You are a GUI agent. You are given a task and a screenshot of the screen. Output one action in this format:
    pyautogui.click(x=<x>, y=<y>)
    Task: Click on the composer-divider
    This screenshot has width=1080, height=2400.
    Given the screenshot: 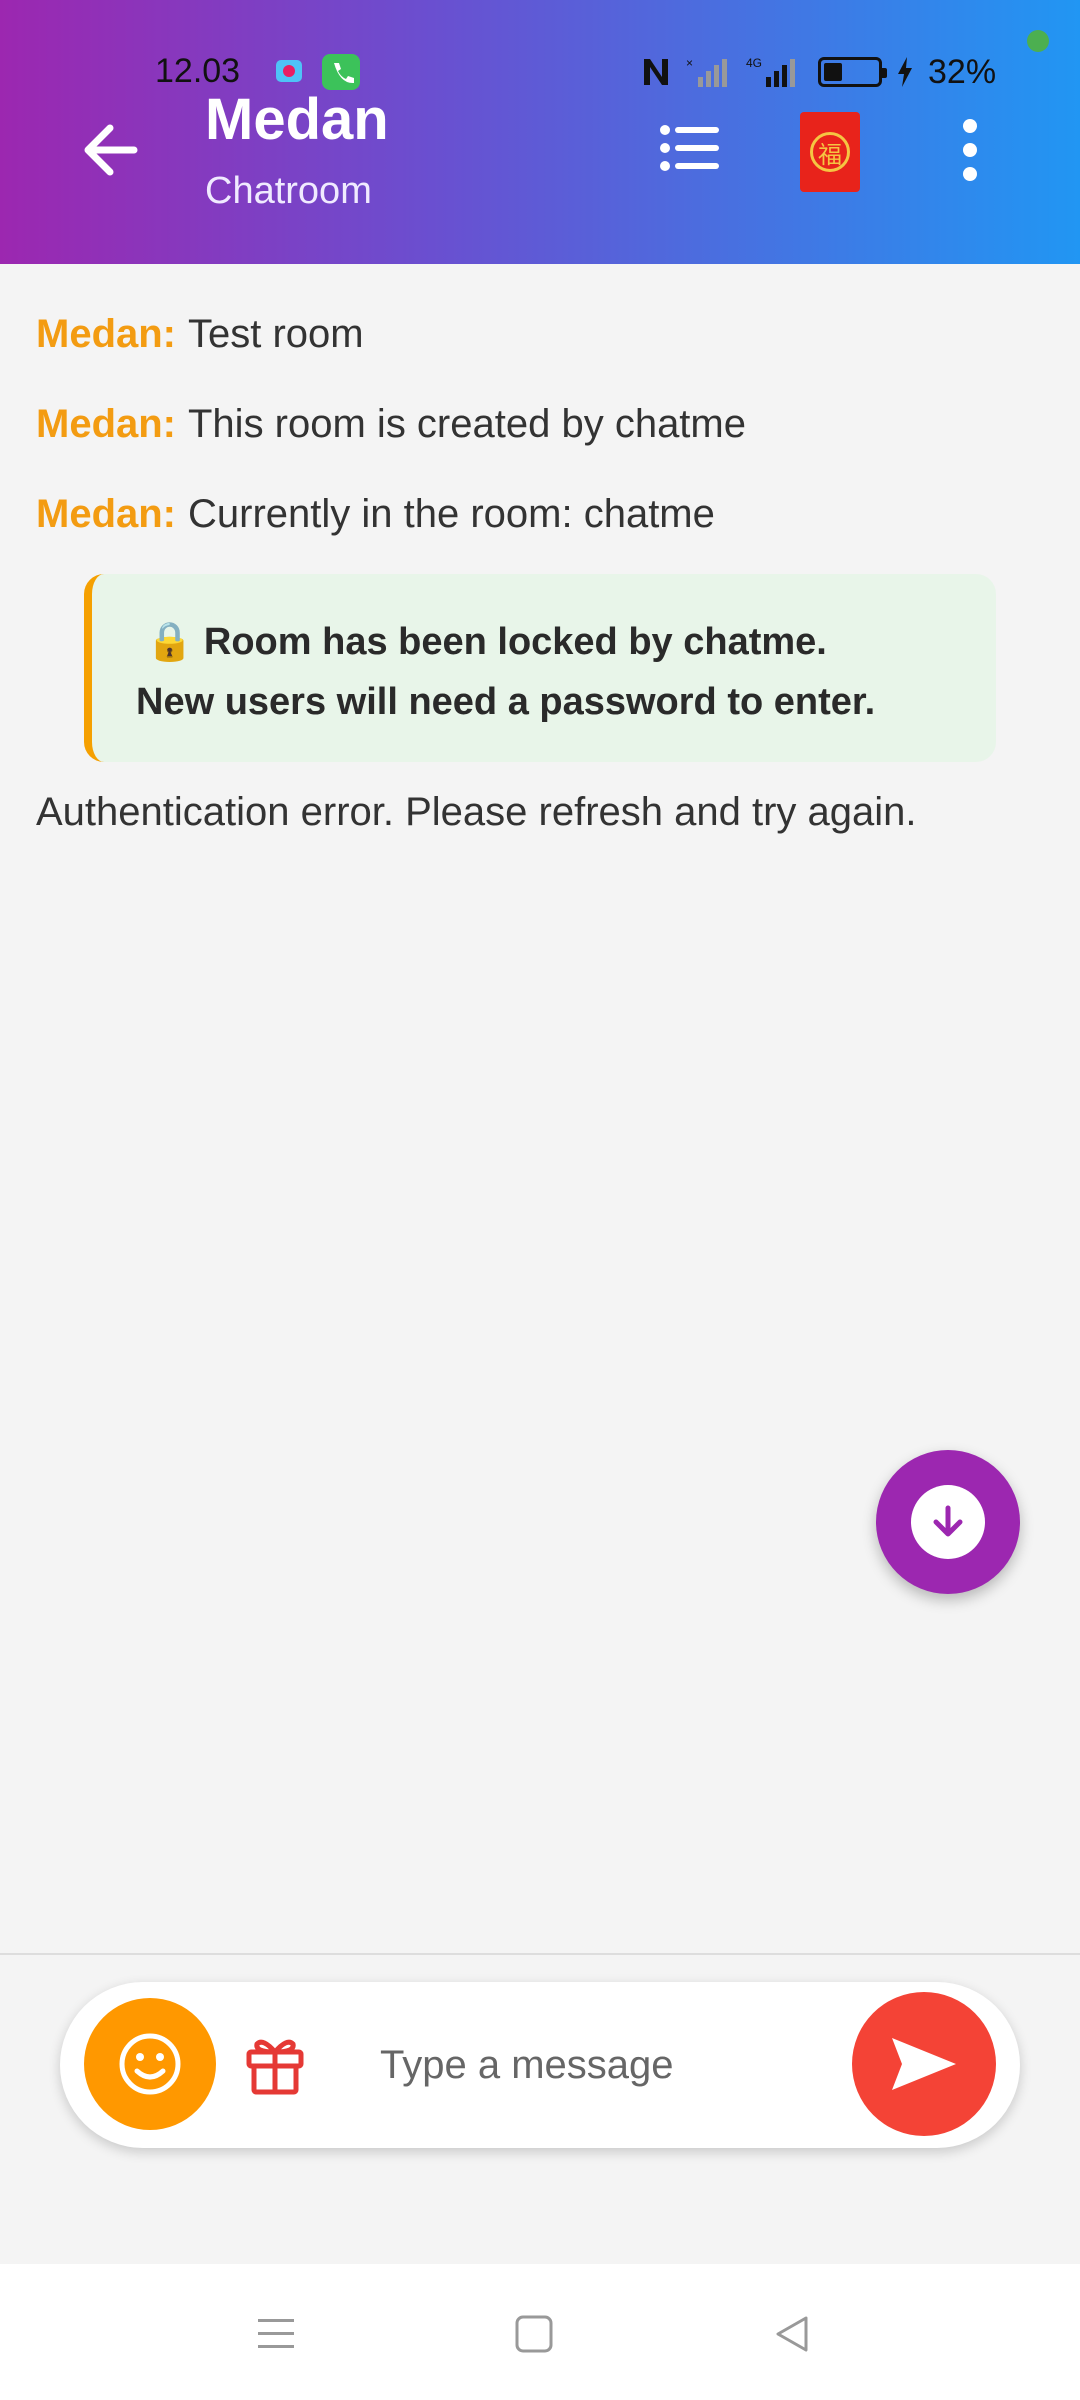 What is the action you would take?
    pyautogui.click(x=540, y=1954)
    